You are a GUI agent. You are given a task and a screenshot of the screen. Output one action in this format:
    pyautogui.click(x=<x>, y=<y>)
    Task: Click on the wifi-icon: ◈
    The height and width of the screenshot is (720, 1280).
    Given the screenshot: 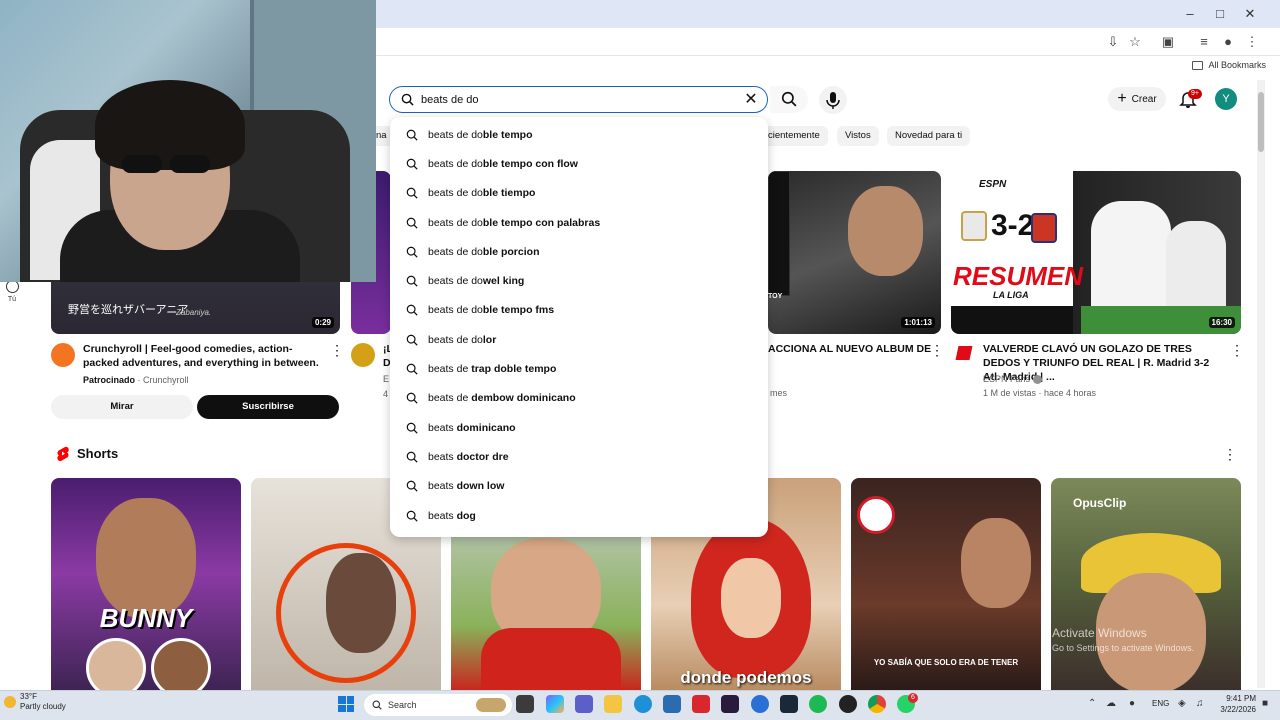 What is the action you would take?
    pyautogui.click(x=1182, y=703)
    